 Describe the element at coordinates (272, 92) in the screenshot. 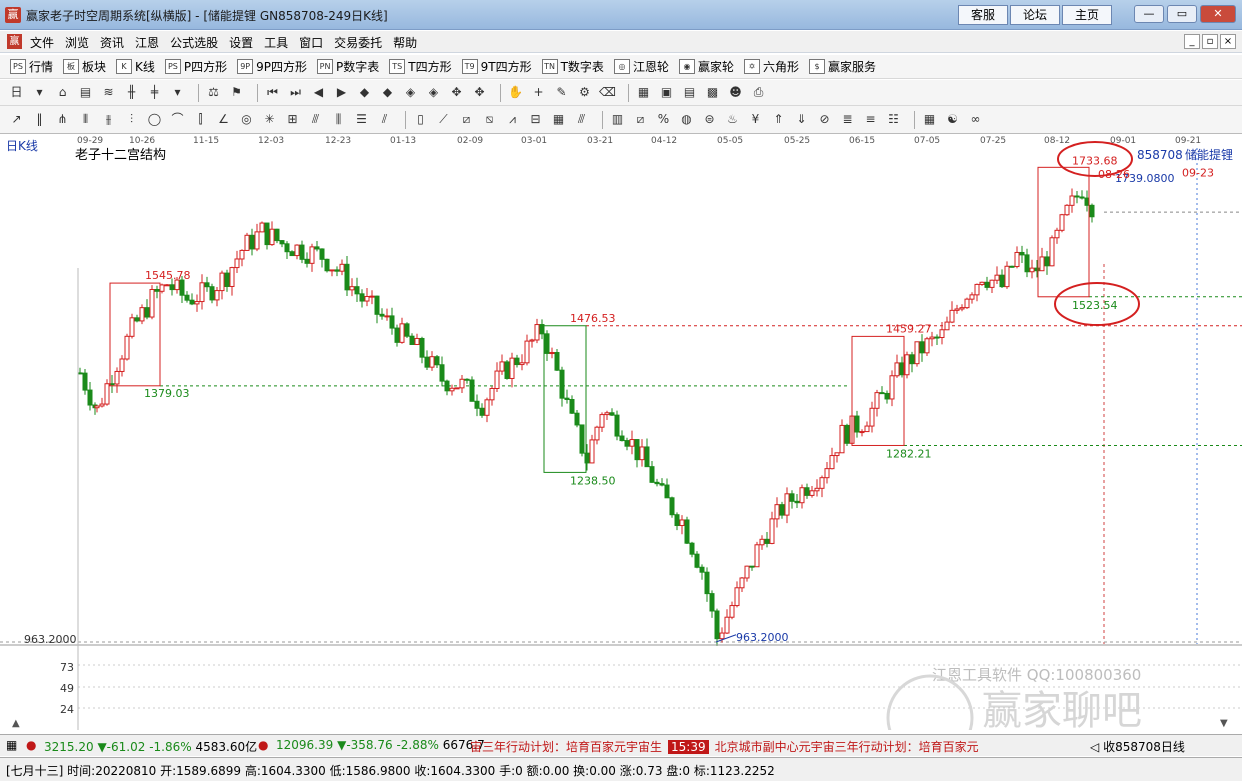

I see `first-icon: ⏮` at that location.